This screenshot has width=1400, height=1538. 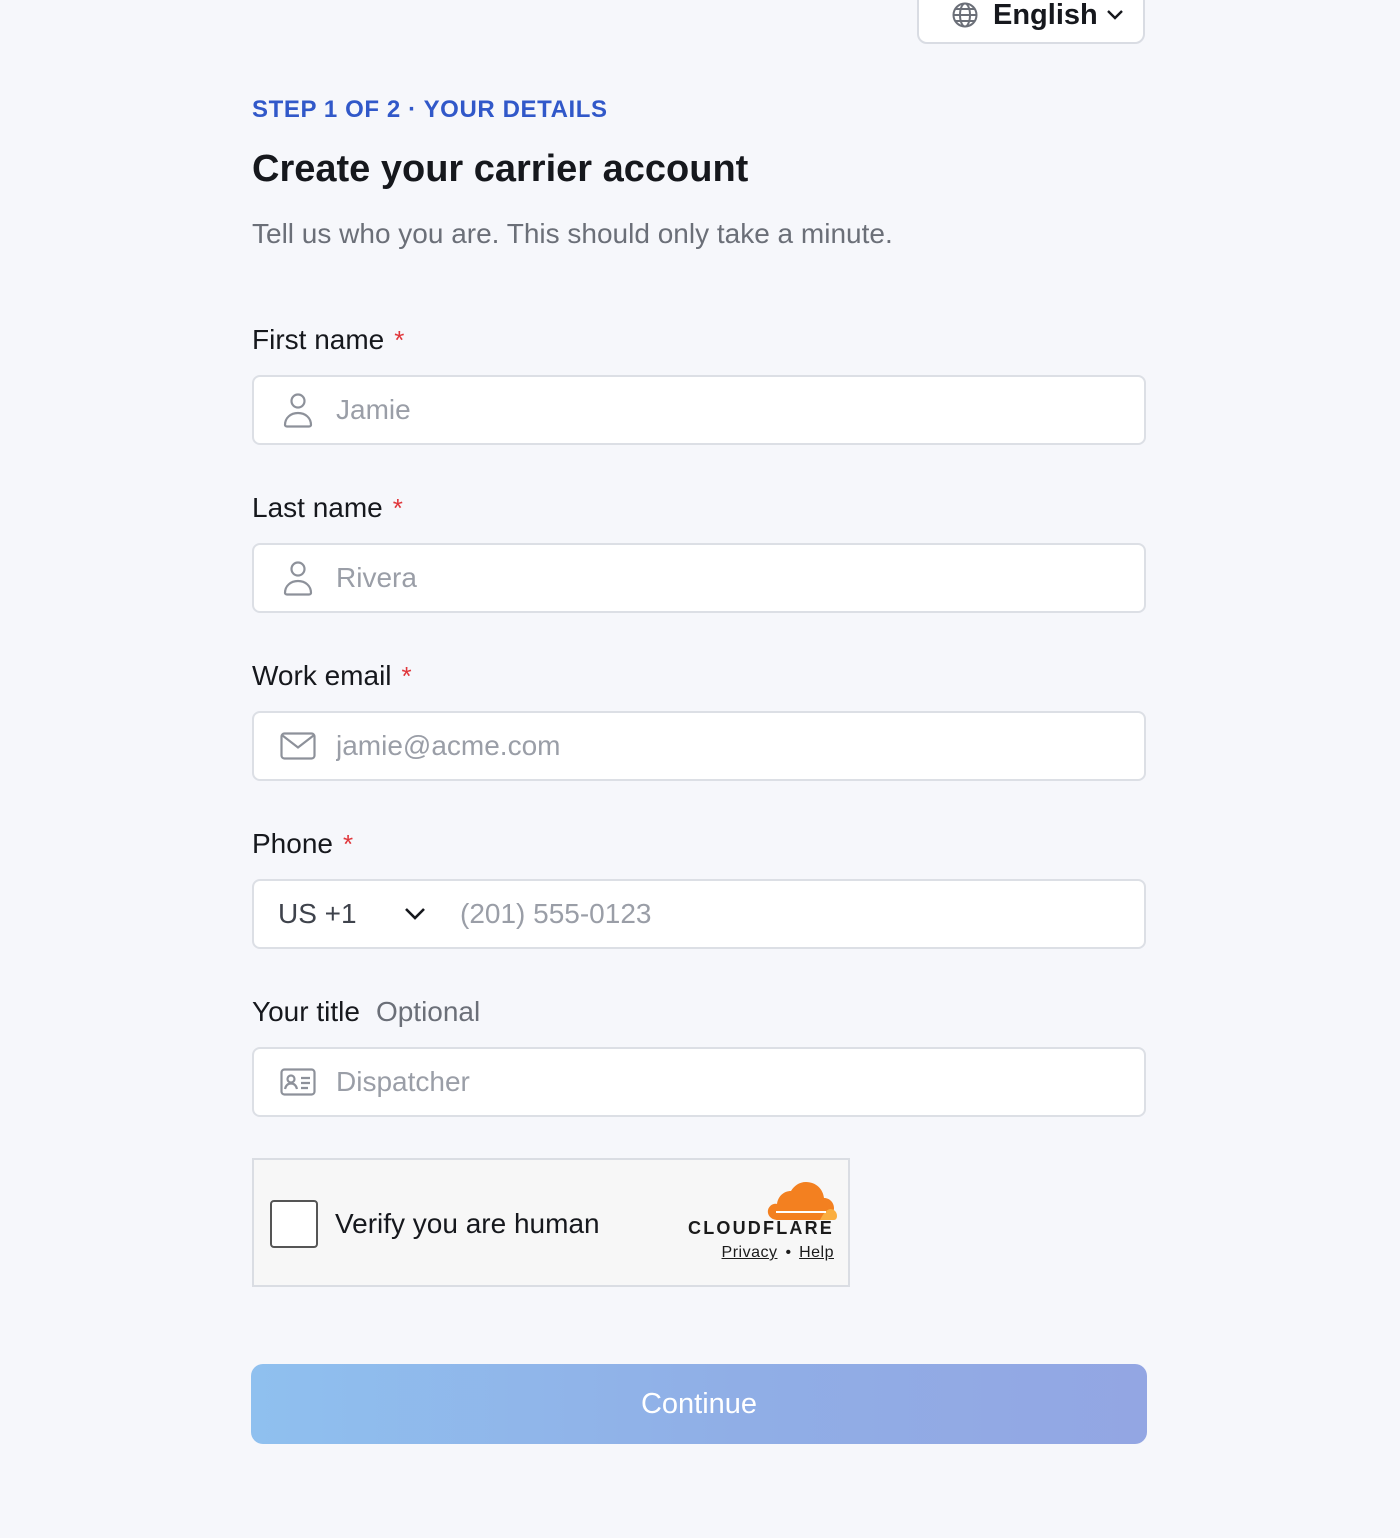 I want to click on email-input, so click(x=739, y=746).